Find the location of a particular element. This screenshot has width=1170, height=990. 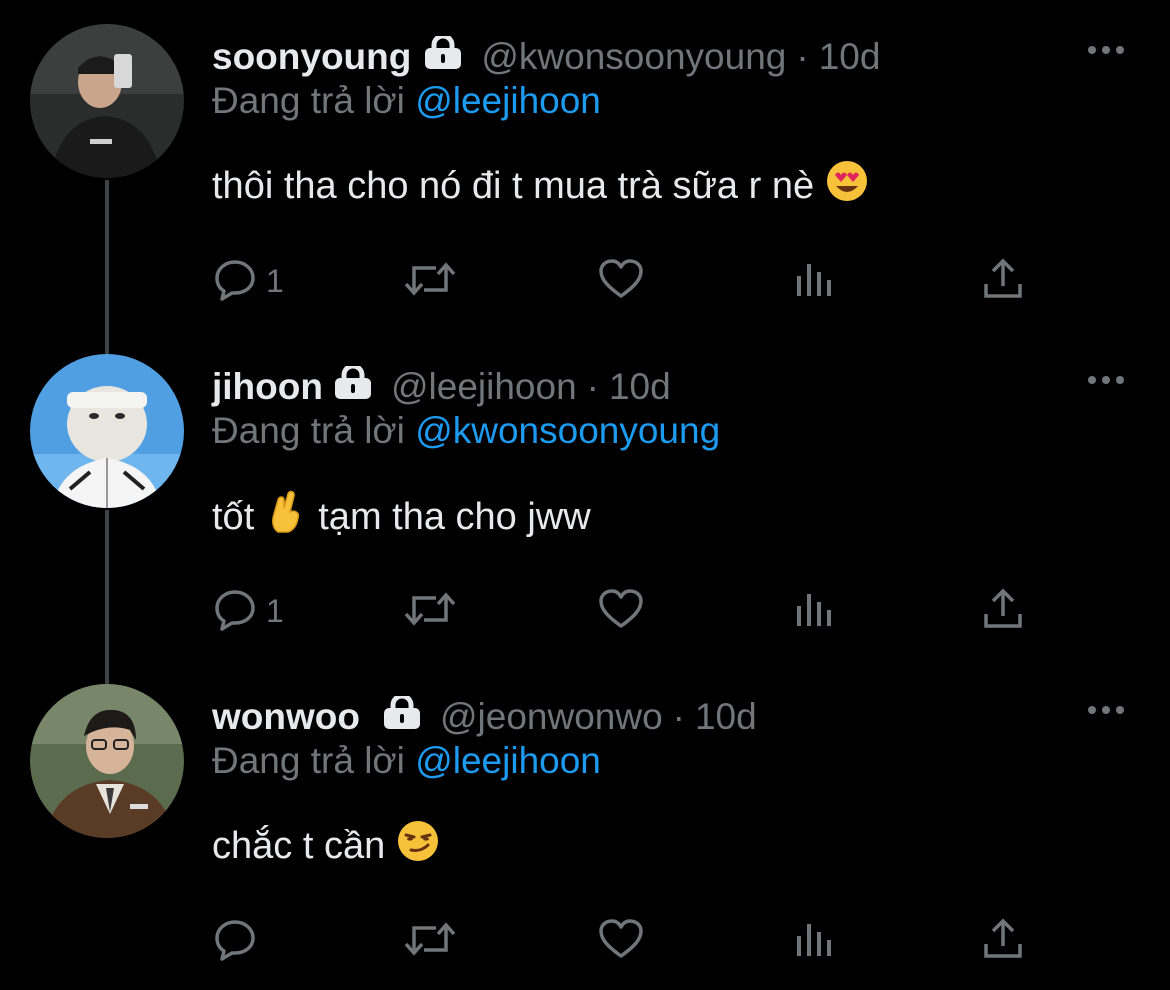

tweet-text: chắc t cần is located at coordinates (325, 846).